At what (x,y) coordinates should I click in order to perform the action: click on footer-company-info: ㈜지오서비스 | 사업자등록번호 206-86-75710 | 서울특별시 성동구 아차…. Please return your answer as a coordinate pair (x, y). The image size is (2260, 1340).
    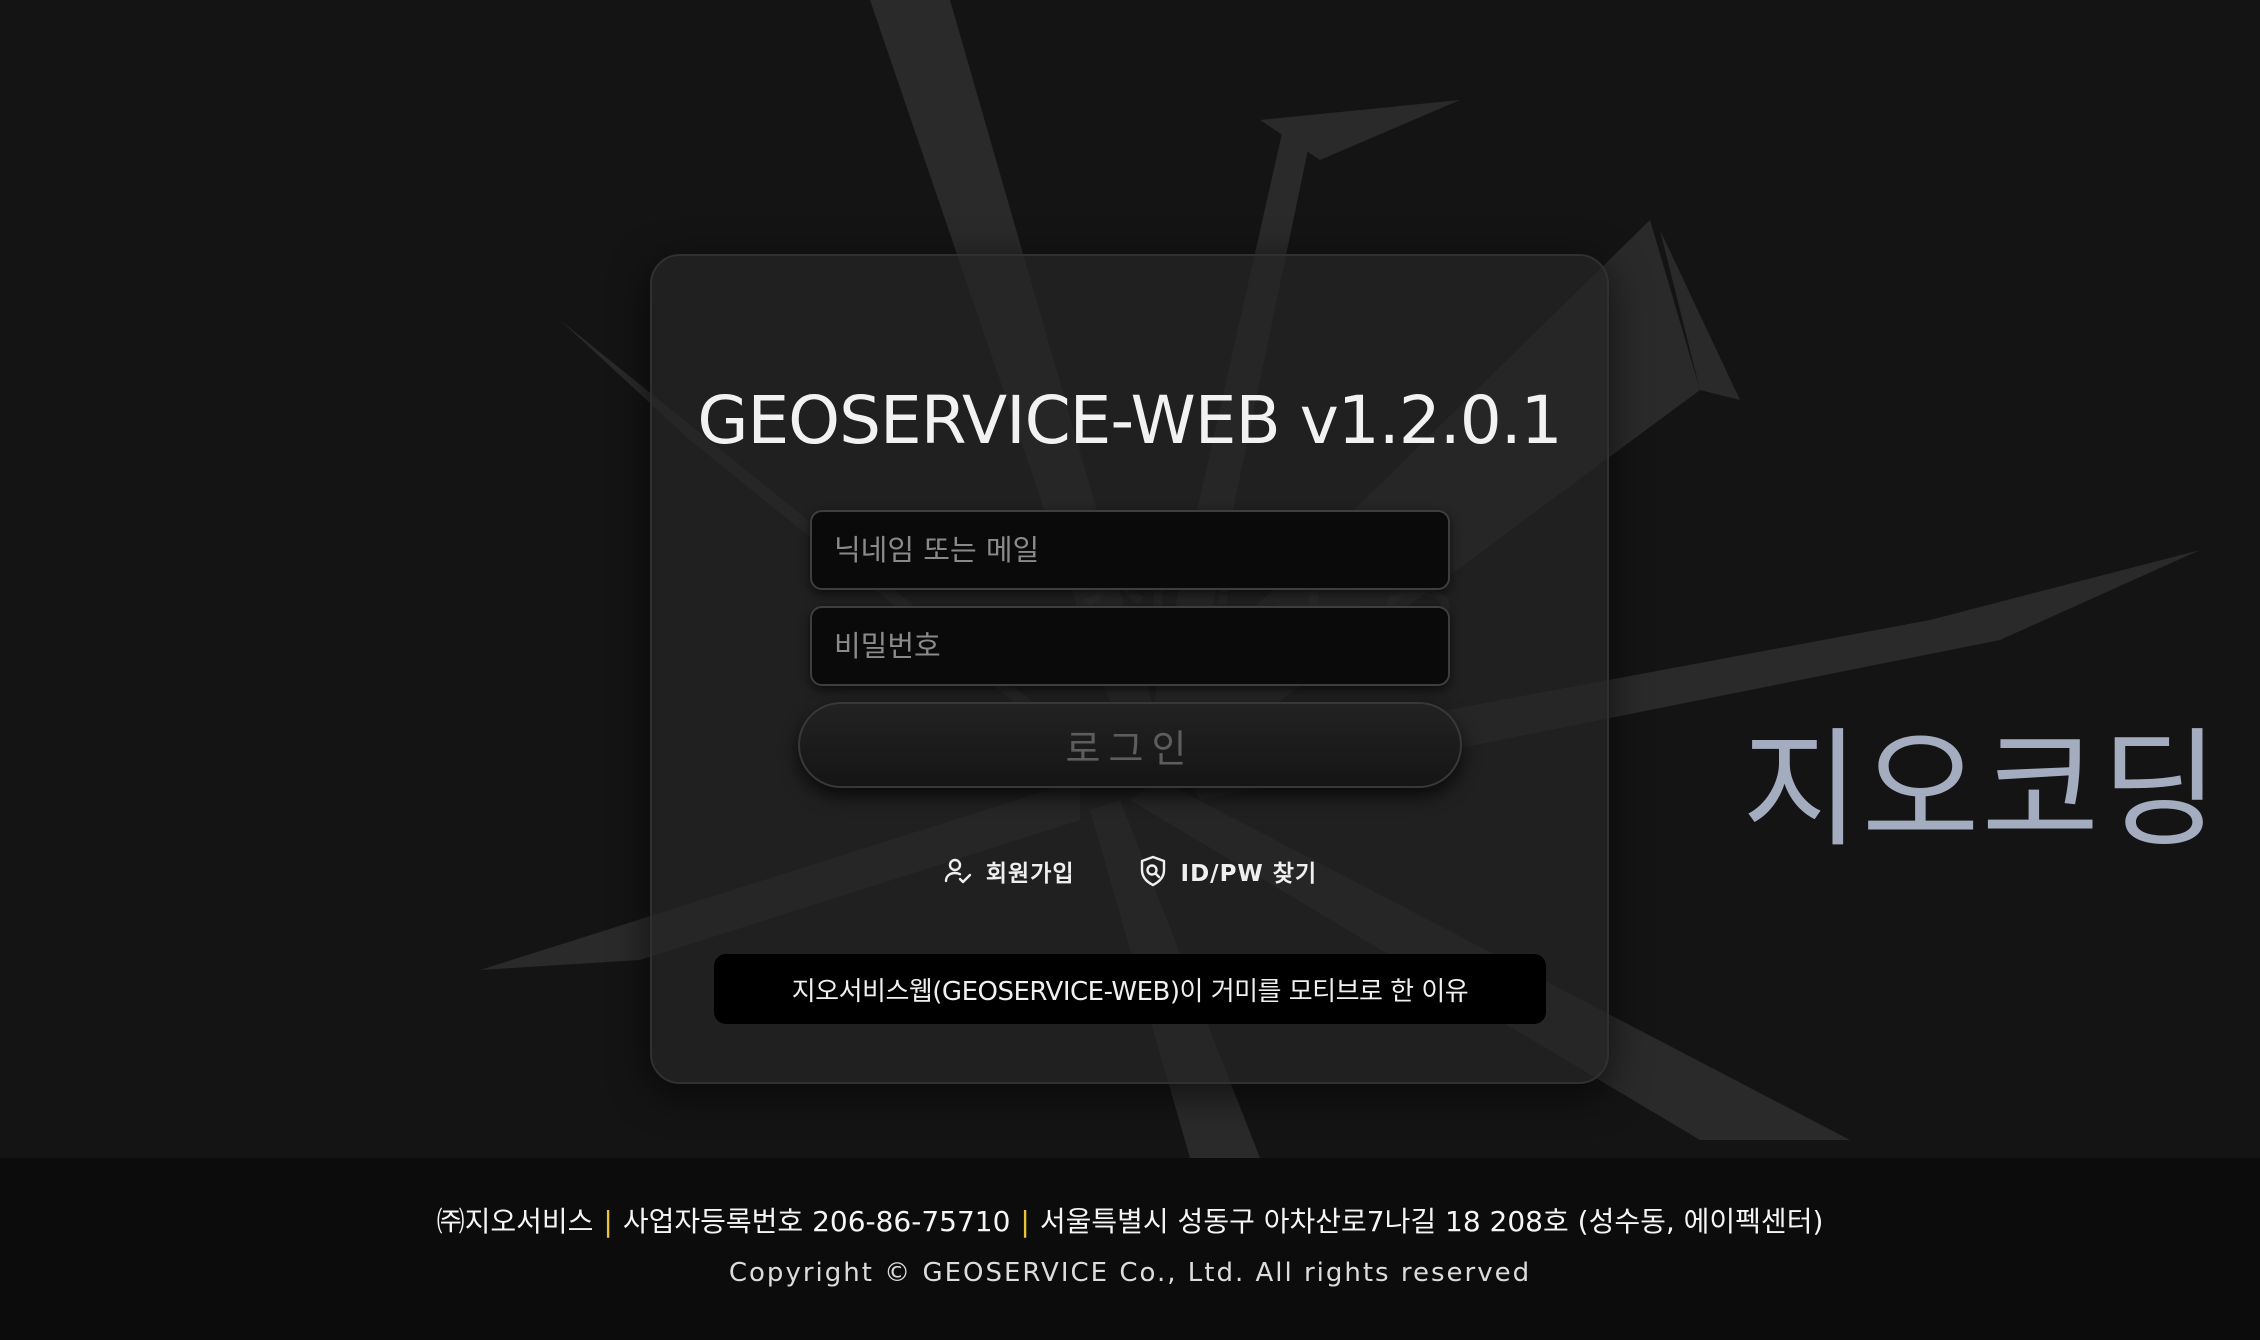
    Looking at the image, I should click on (1130, 1220).